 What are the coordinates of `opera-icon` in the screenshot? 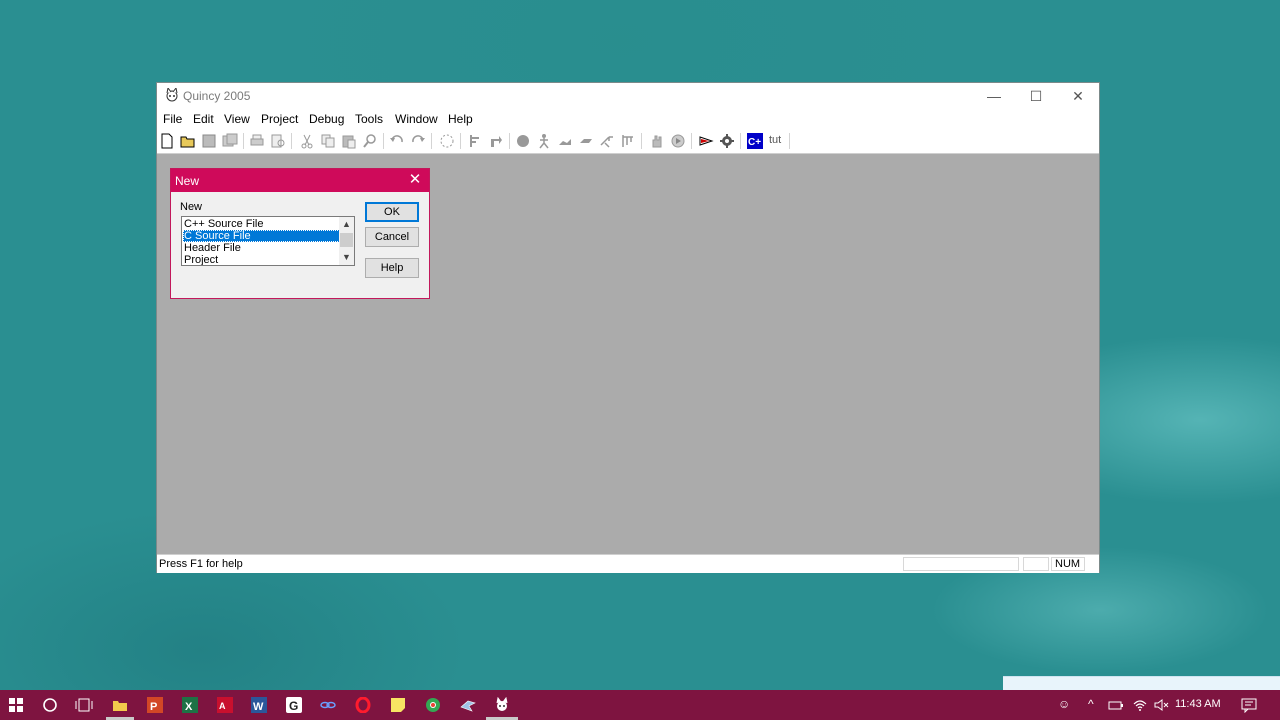 It's located at (363, 705).